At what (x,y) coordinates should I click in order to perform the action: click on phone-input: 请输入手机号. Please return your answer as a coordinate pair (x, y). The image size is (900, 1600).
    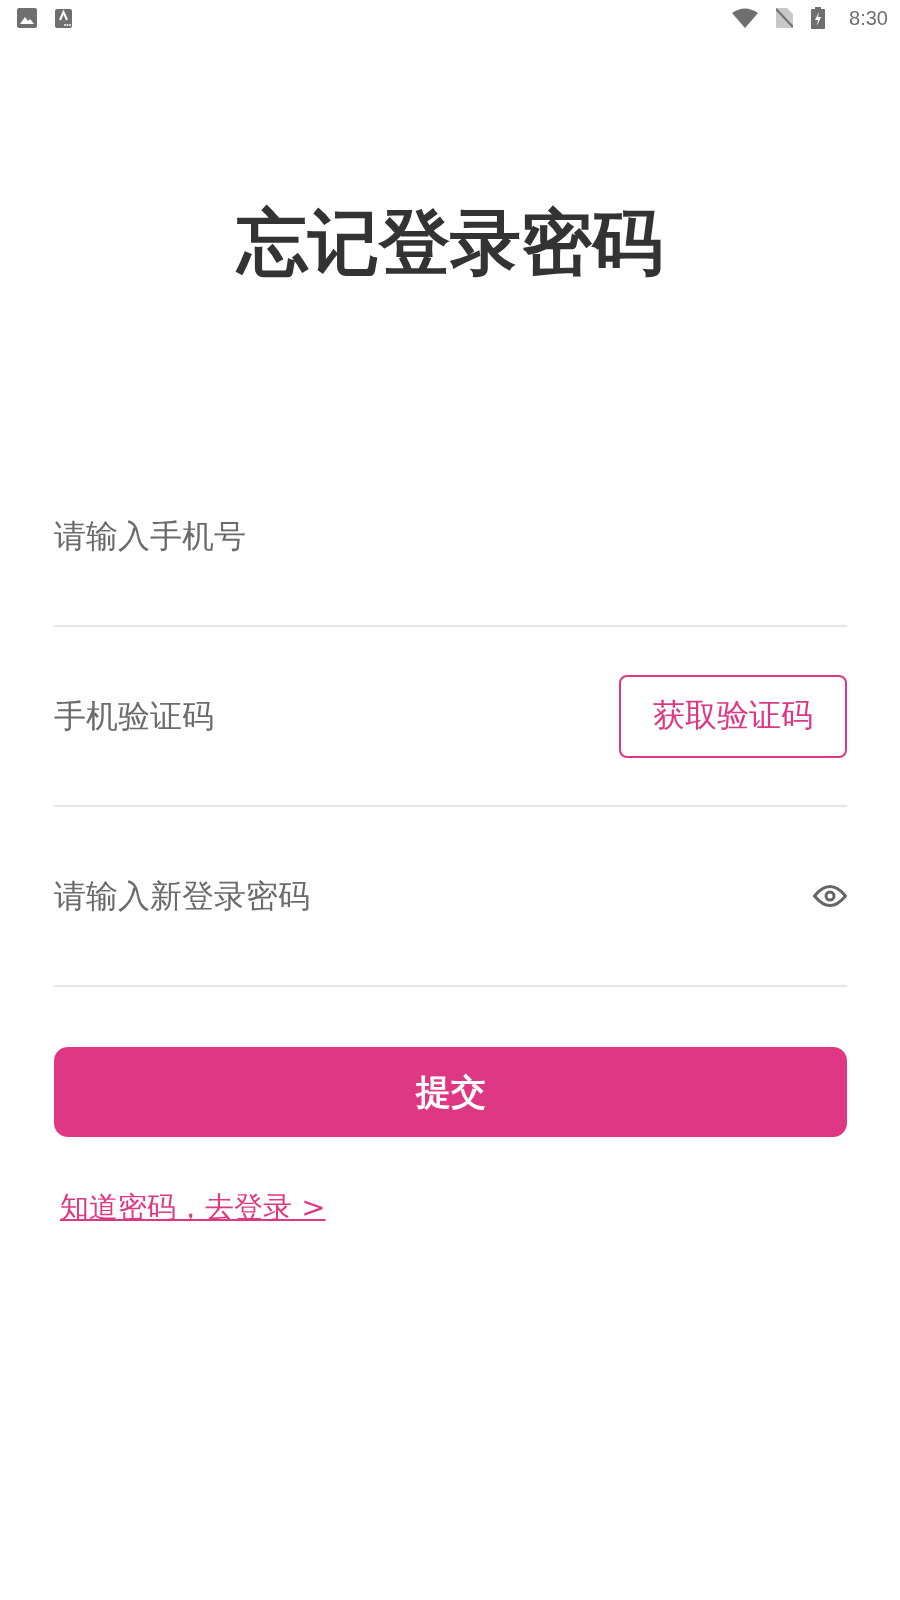
    Looking at the image, I should click on (450, 536).